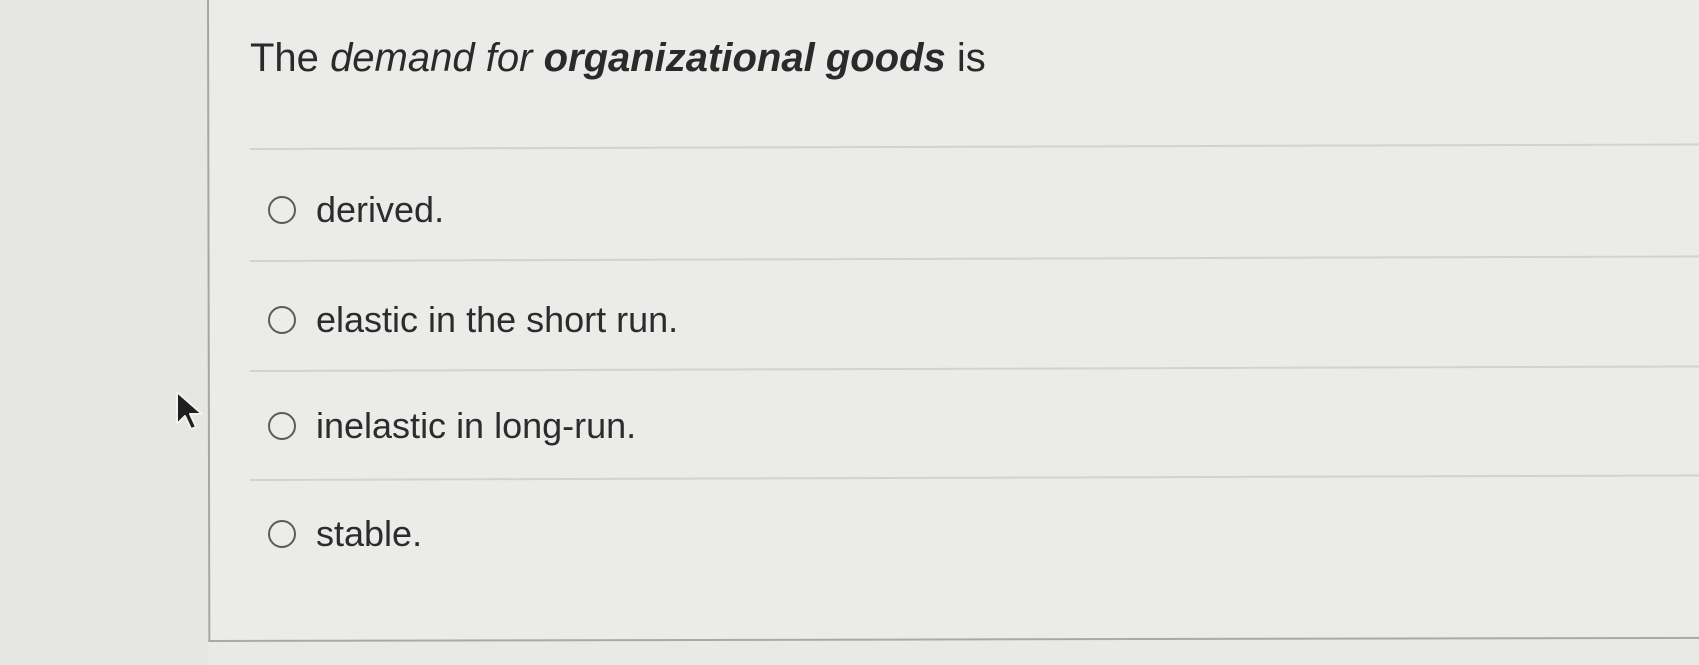 The height and width of the screenshot is (665, 1699). Describe the element at coordinates (282, 534) in the screenshot. I see `radio-button-stable` at that location.